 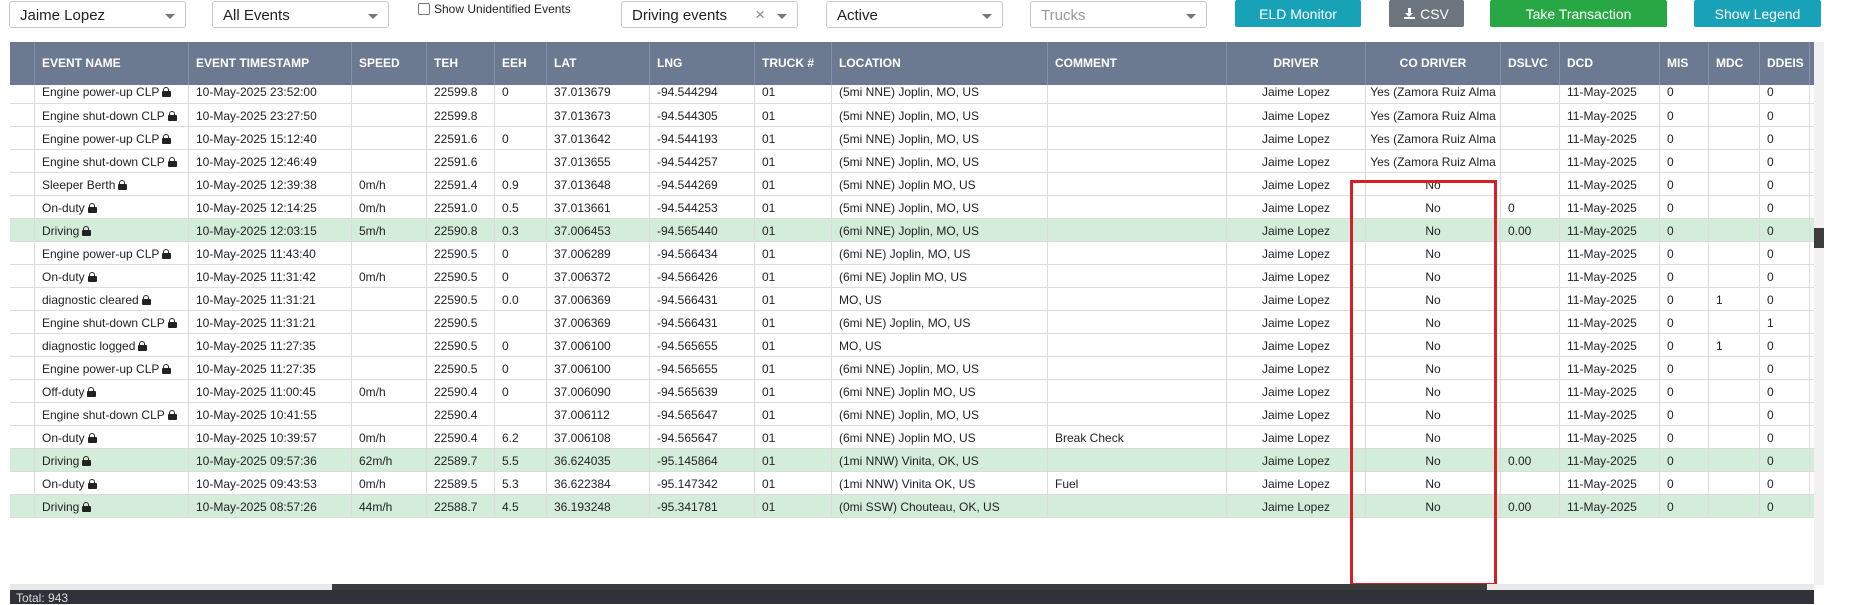 I want to click on column-header-driver: DRIVER, so click(x=1296, y=63).